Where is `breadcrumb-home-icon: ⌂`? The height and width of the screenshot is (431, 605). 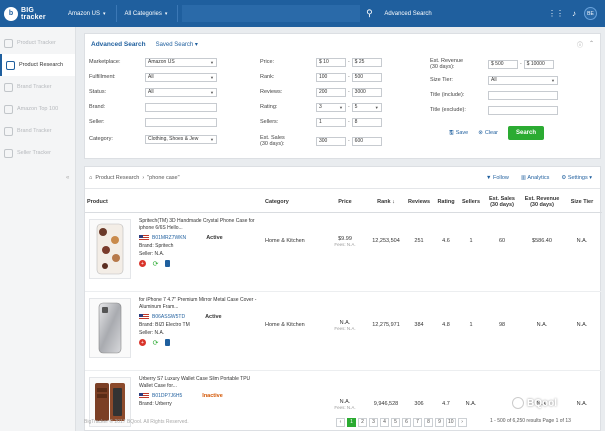 breadcrumb-home-icon: ⌂ is located at coordinates (90, 178).